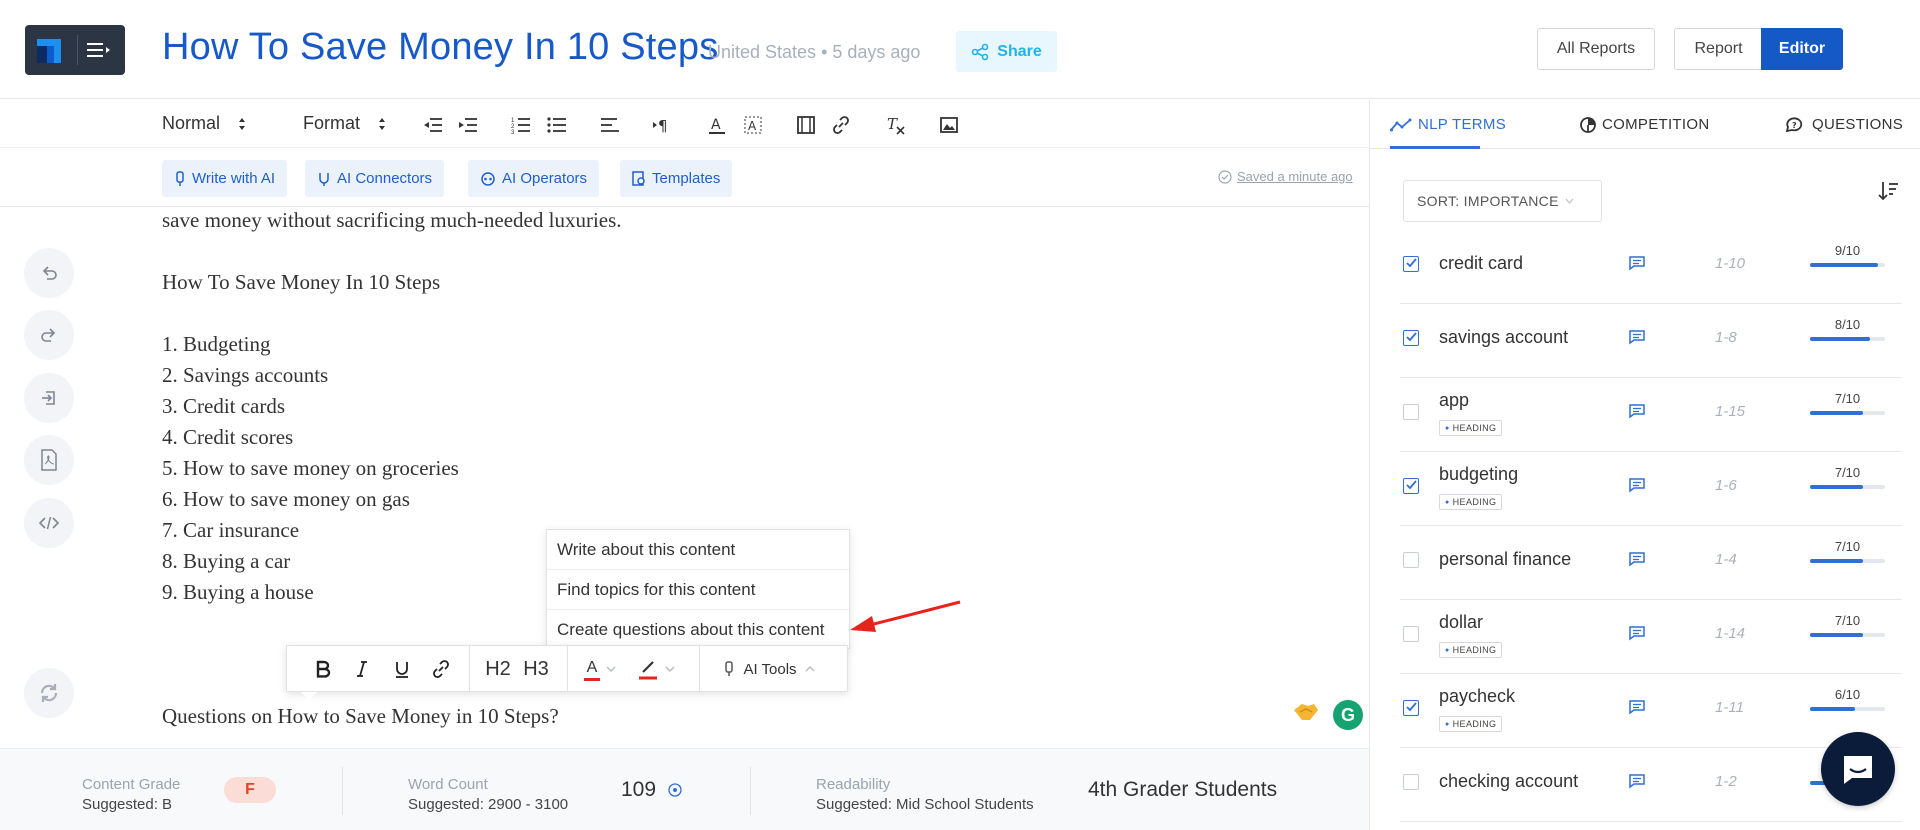 The width and height of the screenshot is (1920, 830). Describe the element at coordinates (675, 790) in the screenshot. I see `target-icon` at that location.